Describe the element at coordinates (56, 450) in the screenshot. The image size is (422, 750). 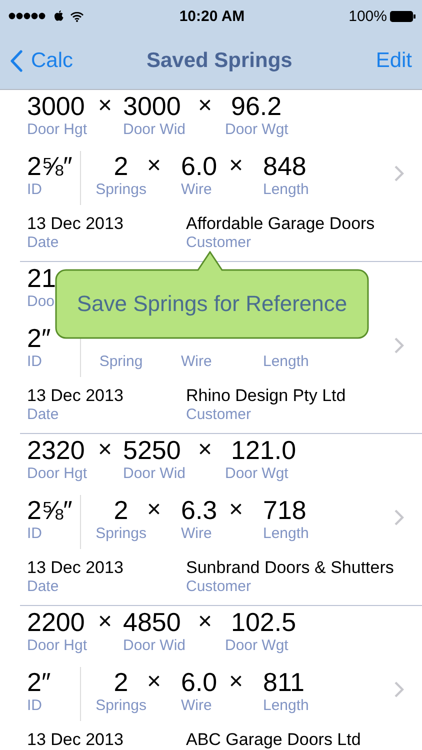
I see `value-text: 2320` at that location.